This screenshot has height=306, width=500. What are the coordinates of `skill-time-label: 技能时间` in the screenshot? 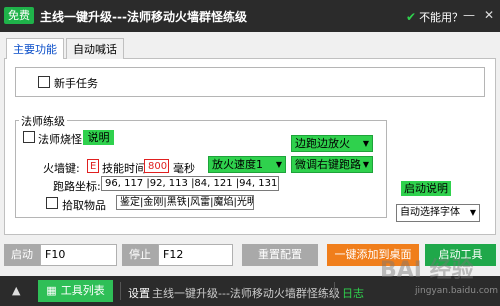 It's located at (124, 168).